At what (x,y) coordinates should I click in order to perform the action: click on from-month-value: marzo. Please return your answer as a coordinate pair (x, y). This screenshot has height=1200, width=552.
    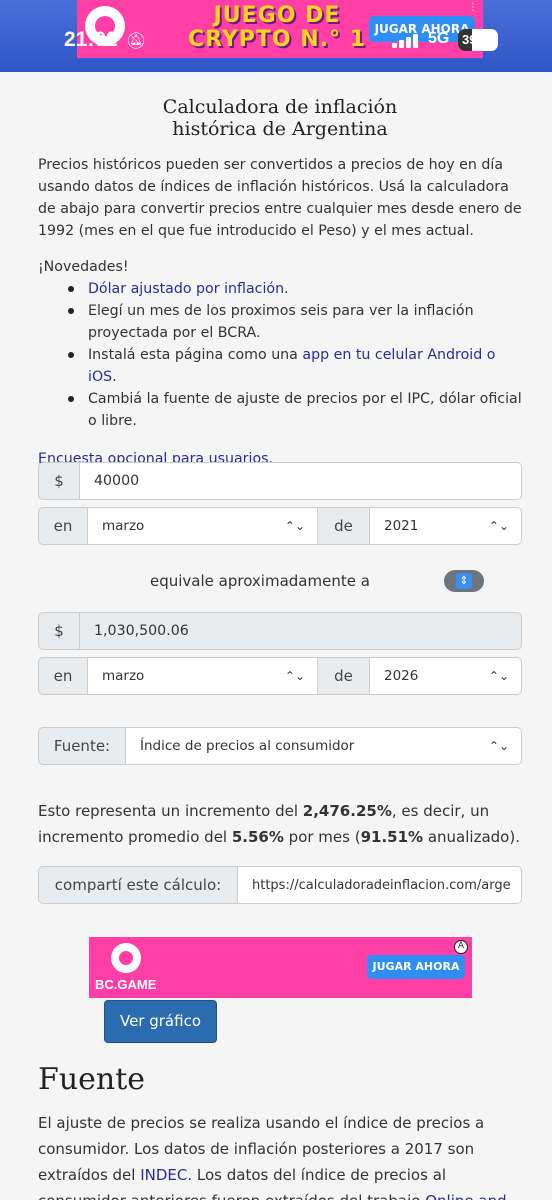
    Looking at the image, I should click on (123, 526).